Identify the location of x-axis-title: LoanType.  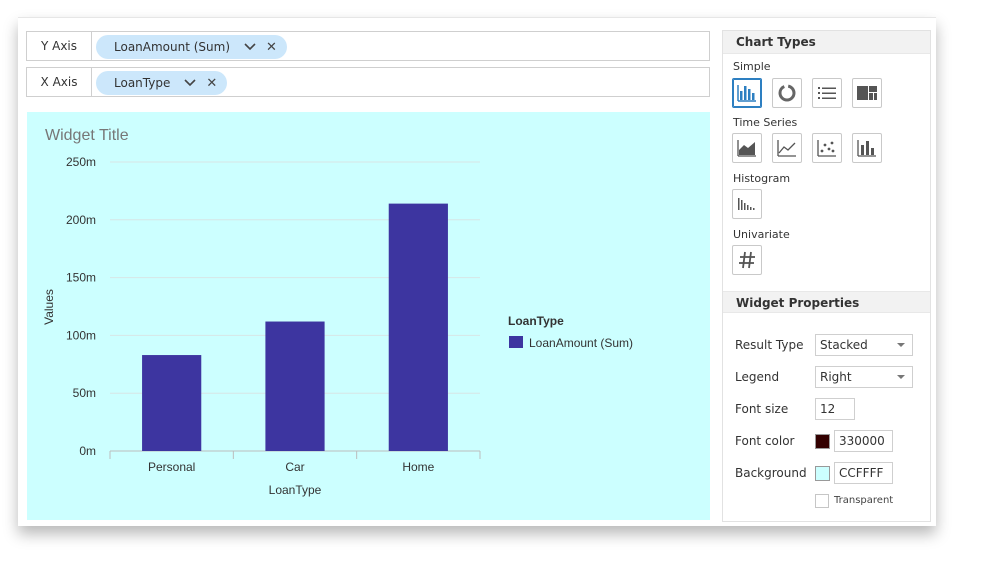
(295, 490).